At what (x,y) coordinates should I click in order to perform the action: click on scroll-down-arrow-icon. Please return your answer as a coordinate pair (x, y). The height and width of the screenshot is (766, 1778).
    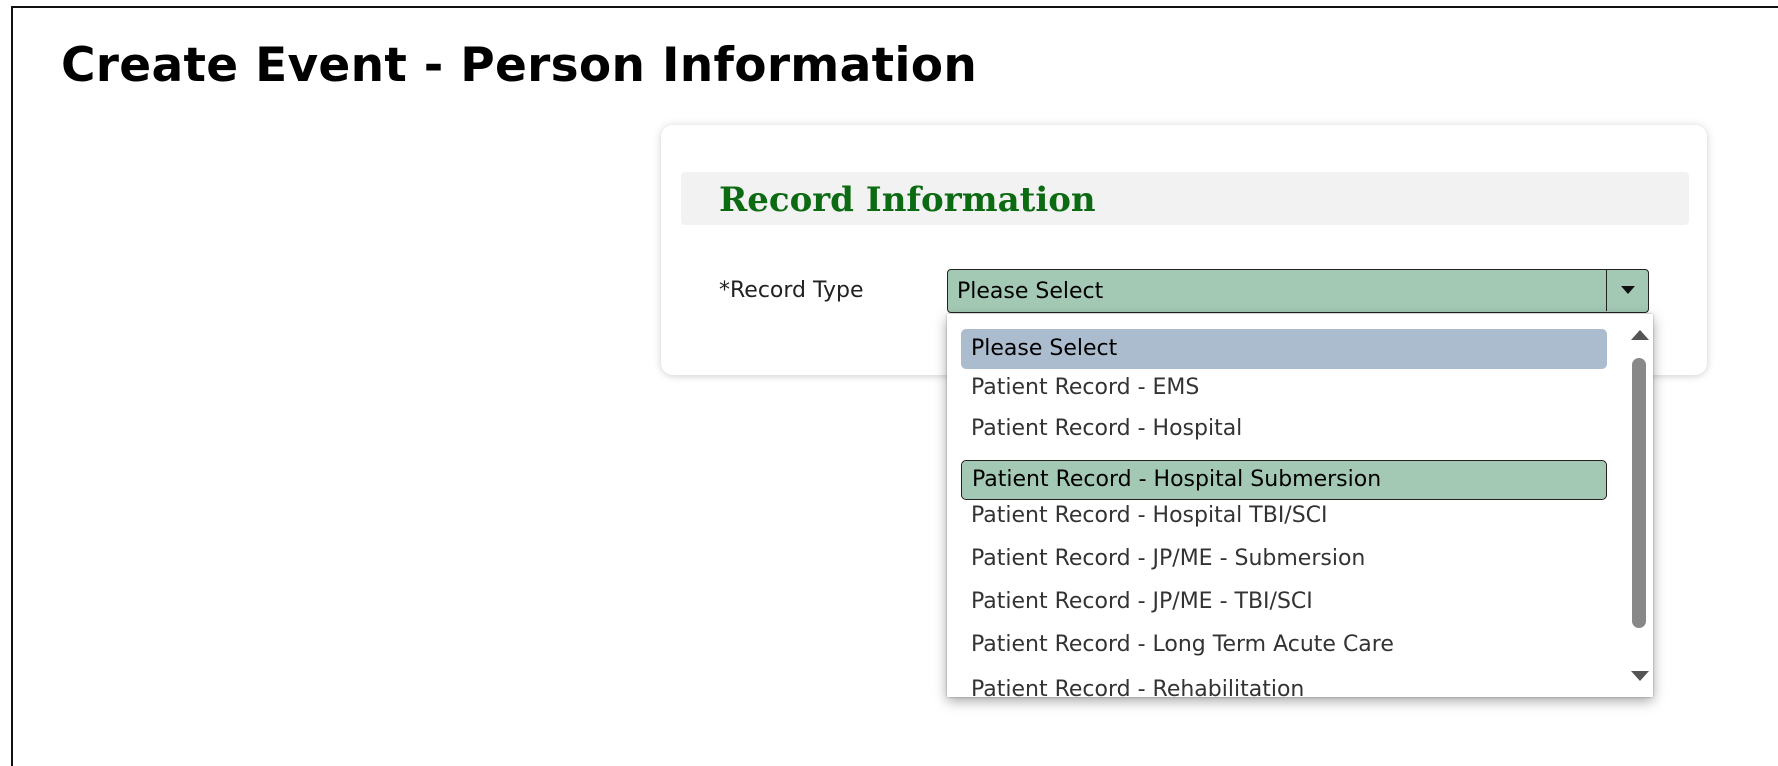
    Looking at the image, I should click on (1640, 676).